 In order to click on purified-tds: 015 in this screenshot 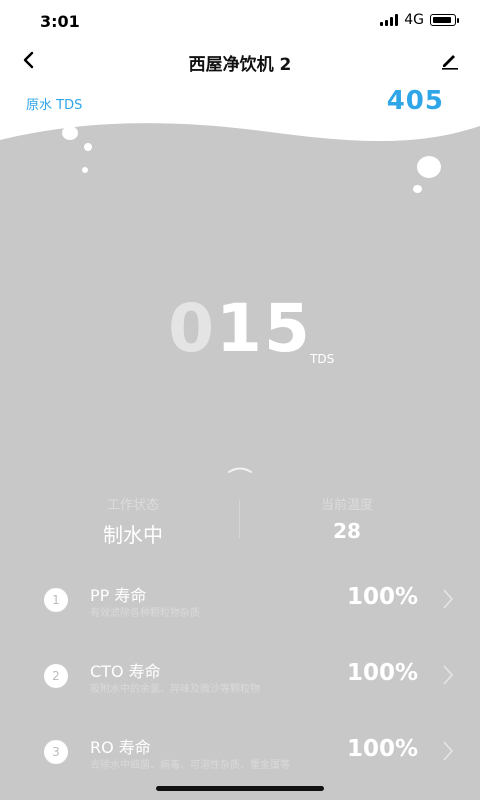, I will do `click(240, 328)`.